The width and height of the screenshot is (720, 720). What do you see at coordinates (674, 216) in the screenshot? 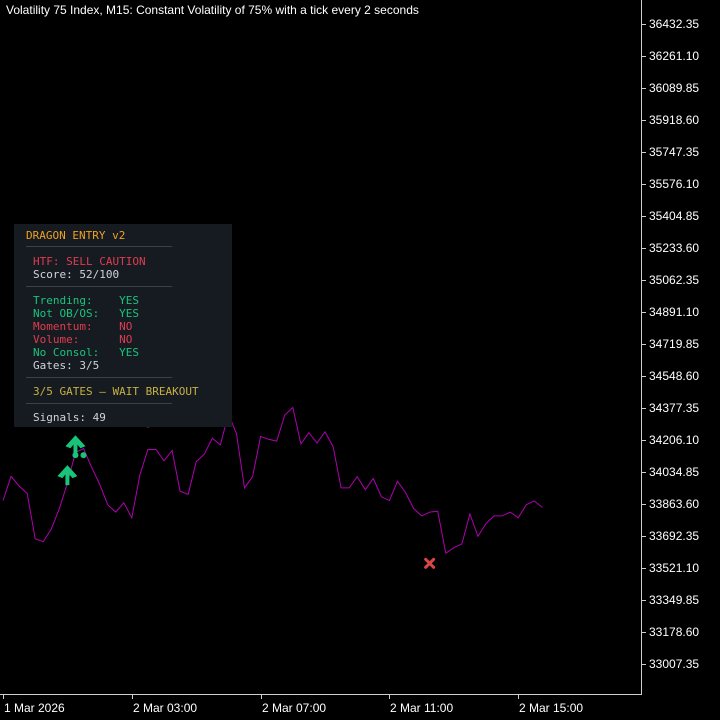
I see `price-axis-label: 35404.85` at bounding box center [674, 216].